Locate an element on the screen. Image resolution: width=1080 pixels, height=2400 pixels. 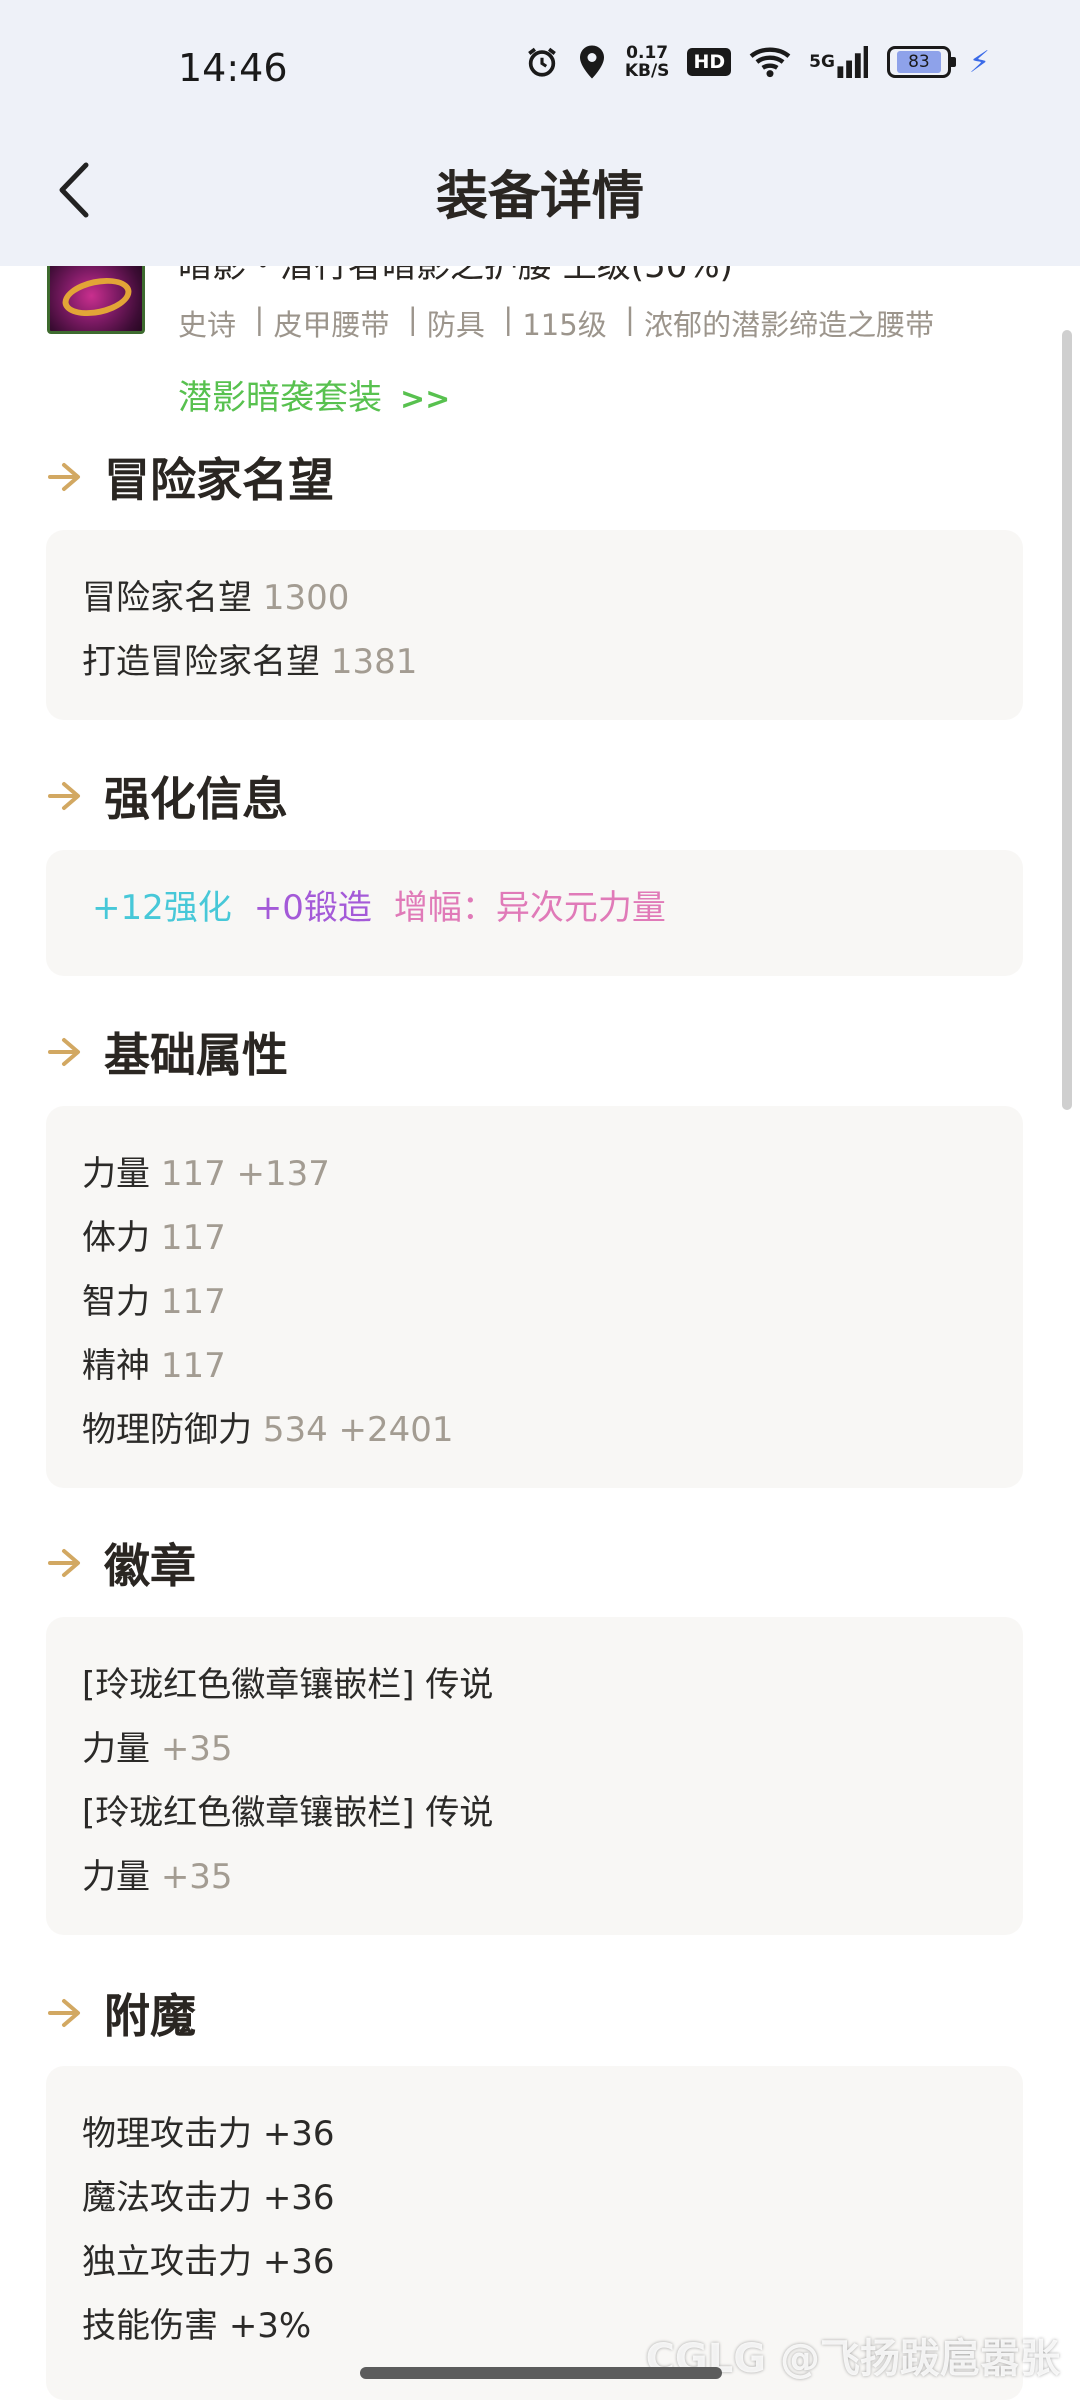
stat-label: 精神 is located at coordinates (116, 1366).